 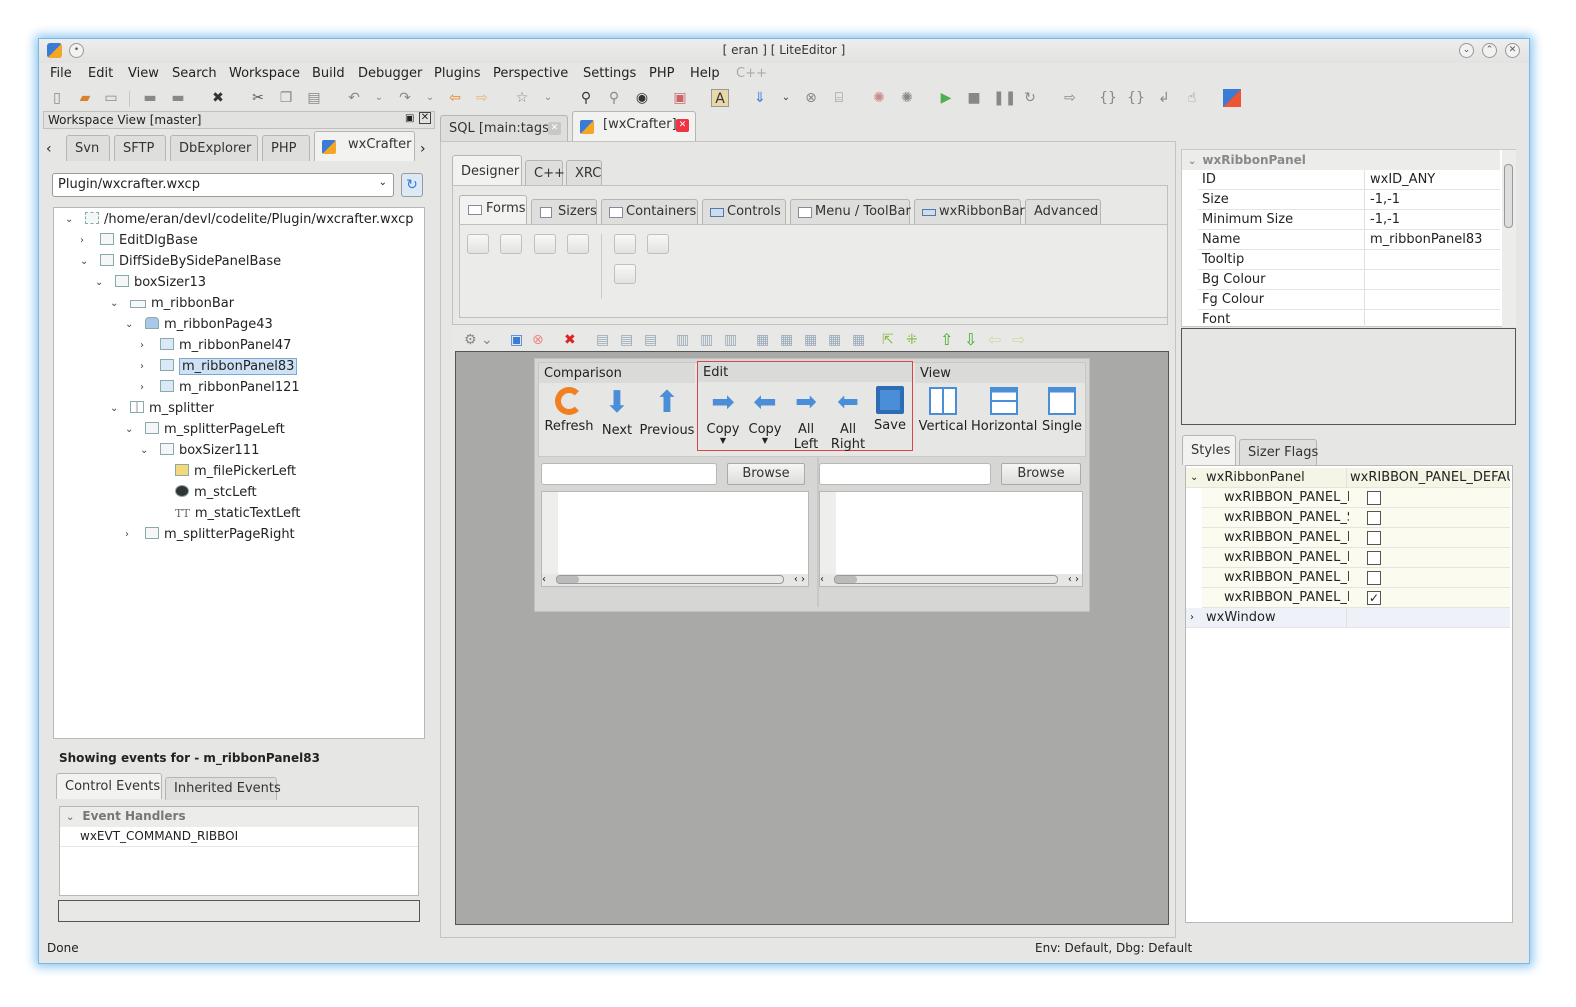 What do you see at coordinates (57, 98) in the screenshot?
I see `new-file-icon: ▯` at bounding box center [57, 98].